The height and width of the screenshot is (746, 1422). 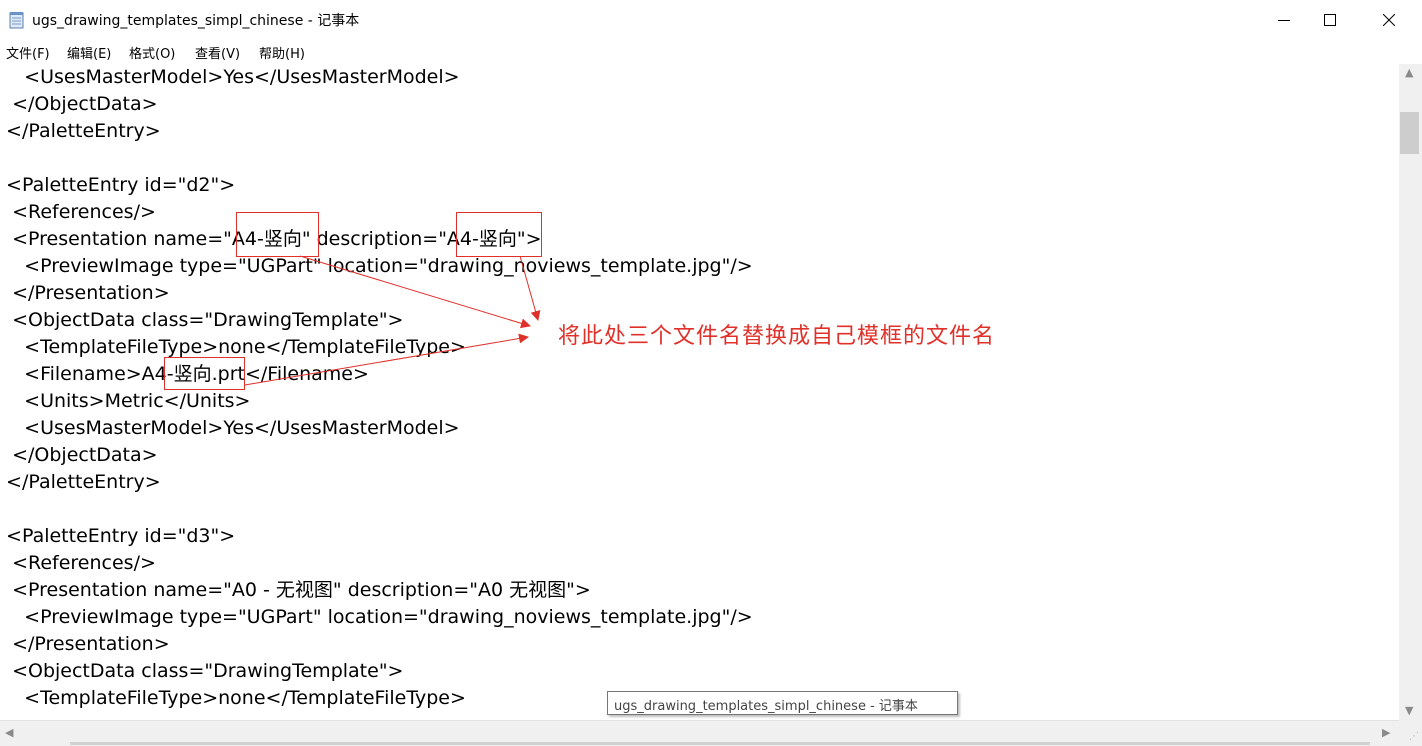 I want to click on menu-edit: 编辑(E), so click(x=89, y=52).